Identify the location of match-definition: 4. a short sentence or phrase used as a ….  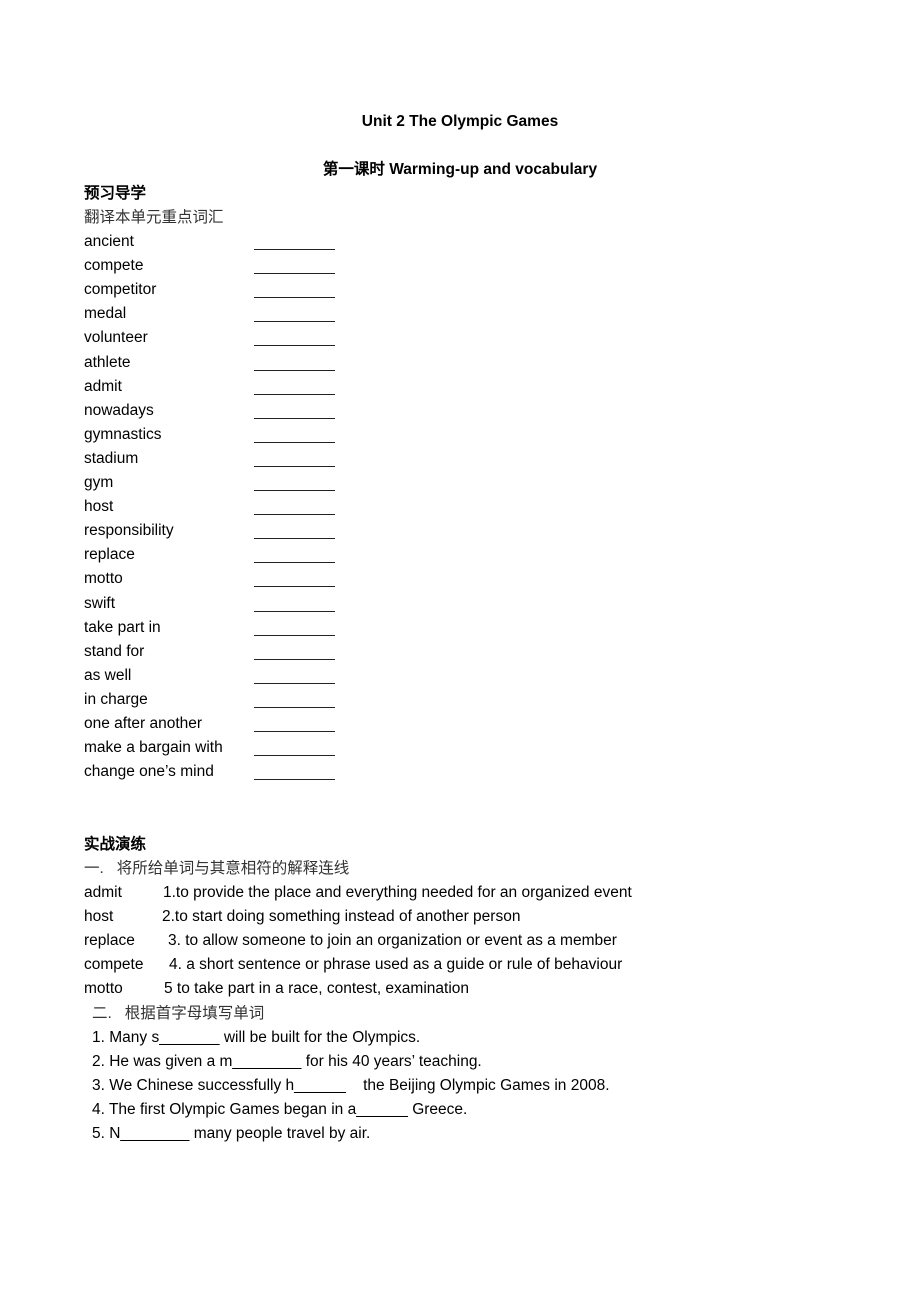
(396, 965).